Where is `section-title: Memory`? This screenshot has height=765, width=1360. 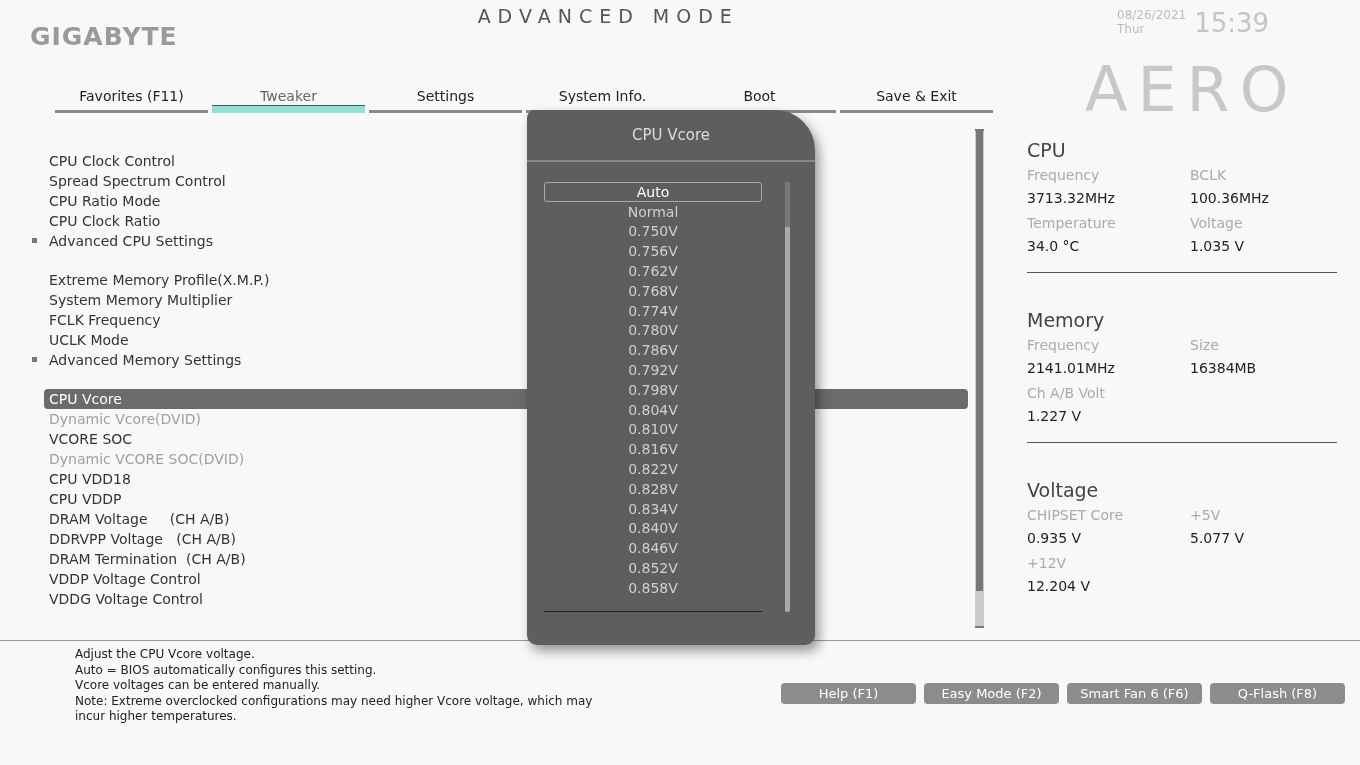 section-title: Memory is located at coordinates (1066, 320).